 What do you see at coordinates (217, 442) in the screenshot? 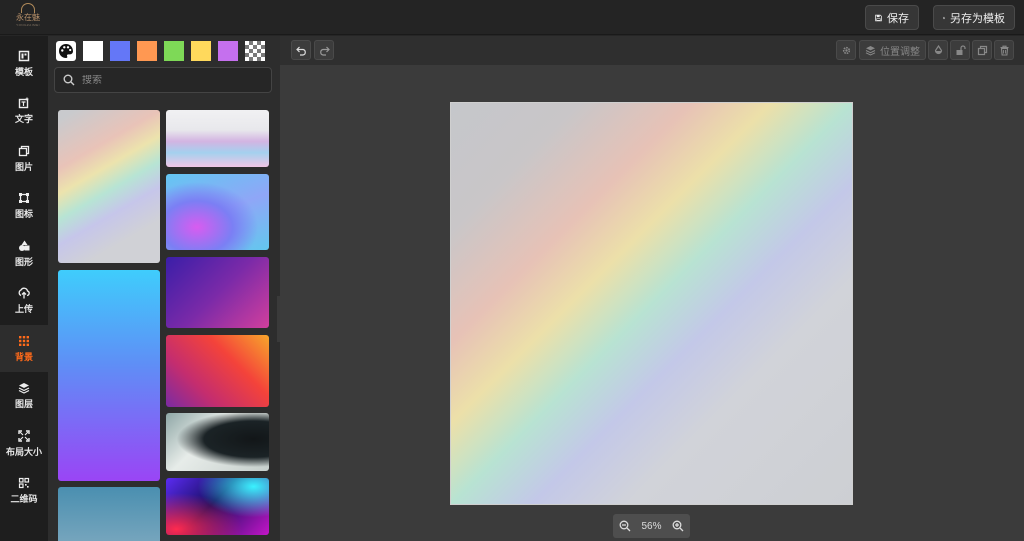
I see `background-thumbnail-dark-curve` at bounding box center [217, 442].